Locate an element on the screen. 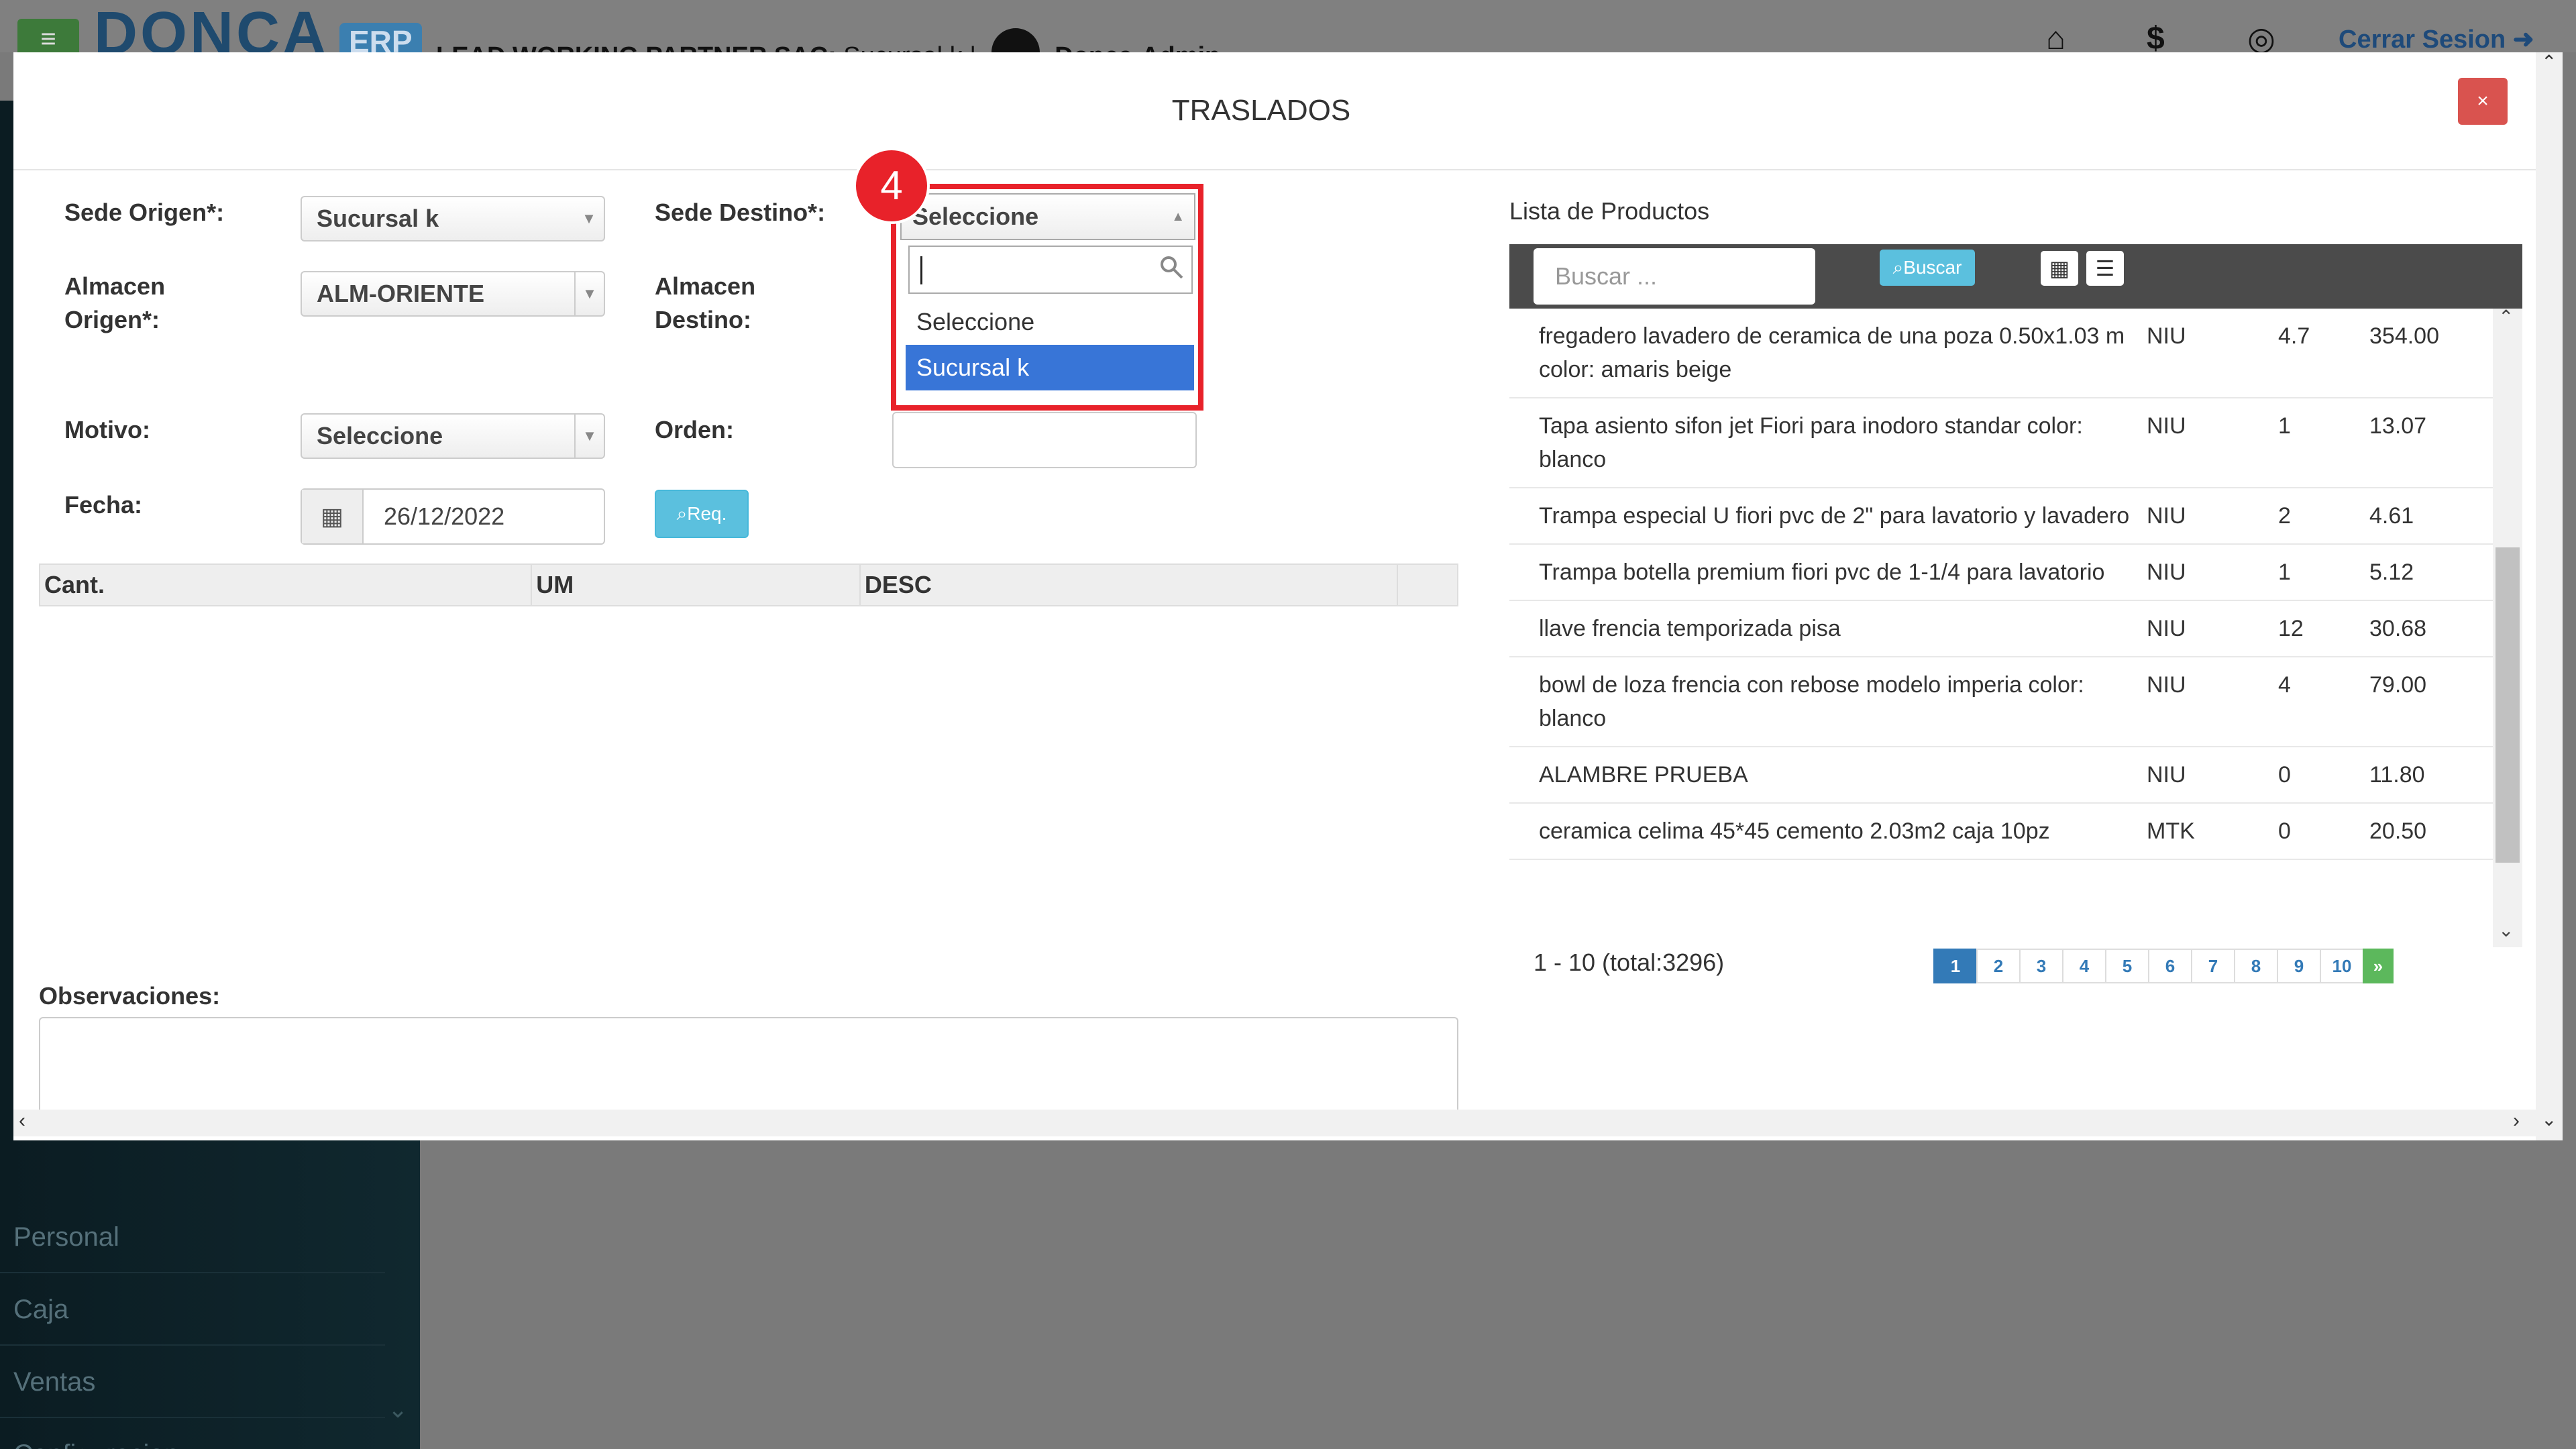 Image resolution: width=2576 pixels, height=1449 pixels. sede-destino-value: Seleccione is located at coordinates (975, 216).